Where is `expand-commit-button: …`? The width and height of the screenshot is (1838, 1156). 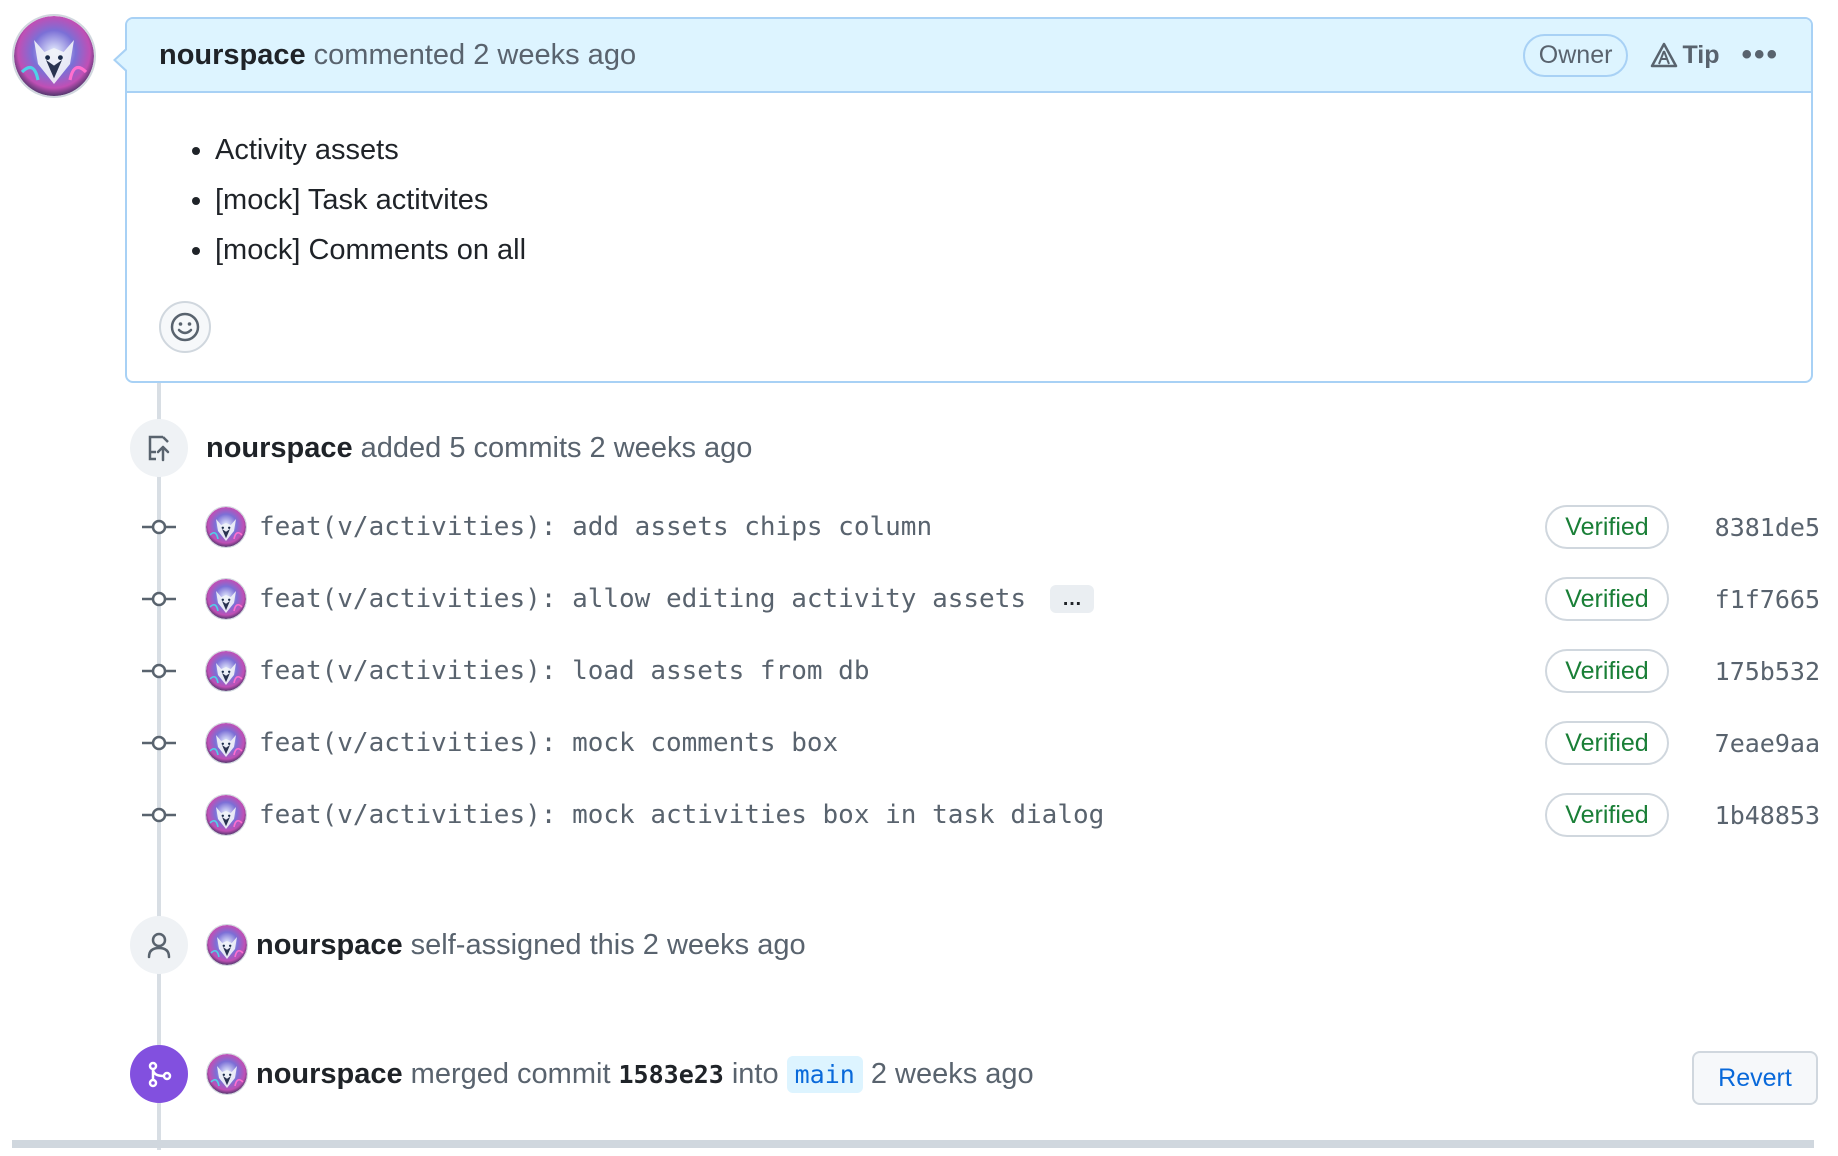
expand-commit-button: … is located at coordinates (1072, 599).